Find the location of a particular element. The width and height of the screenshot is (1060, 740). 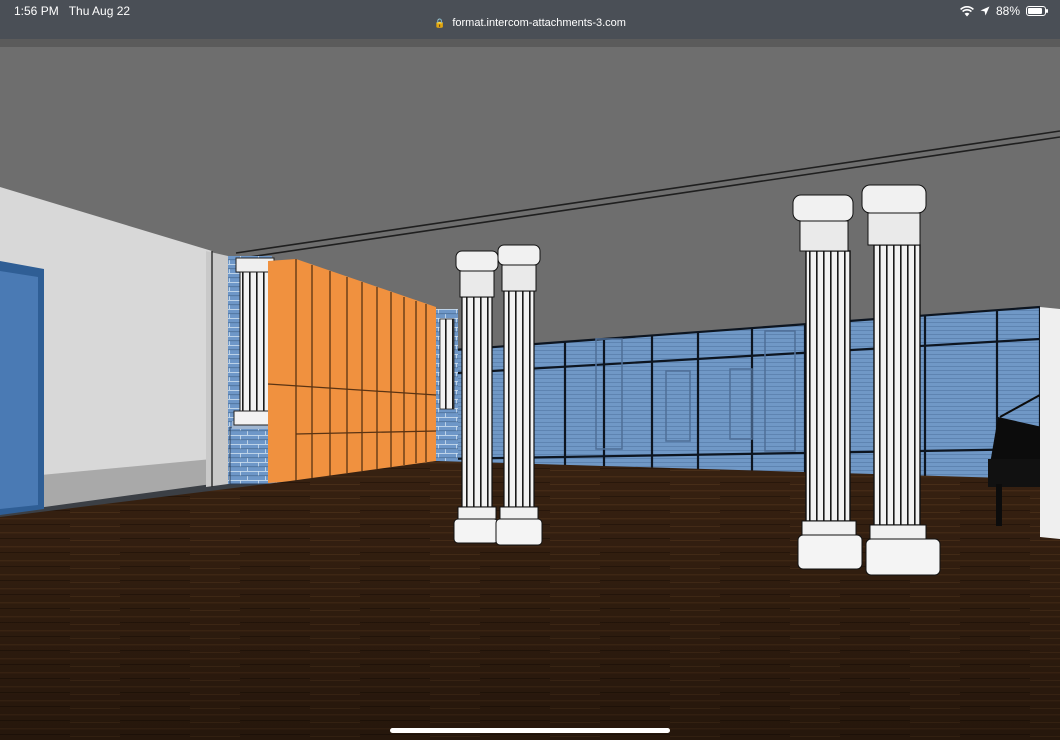

status-date: Thu Aug 22 is located at coordinates (99, 11).